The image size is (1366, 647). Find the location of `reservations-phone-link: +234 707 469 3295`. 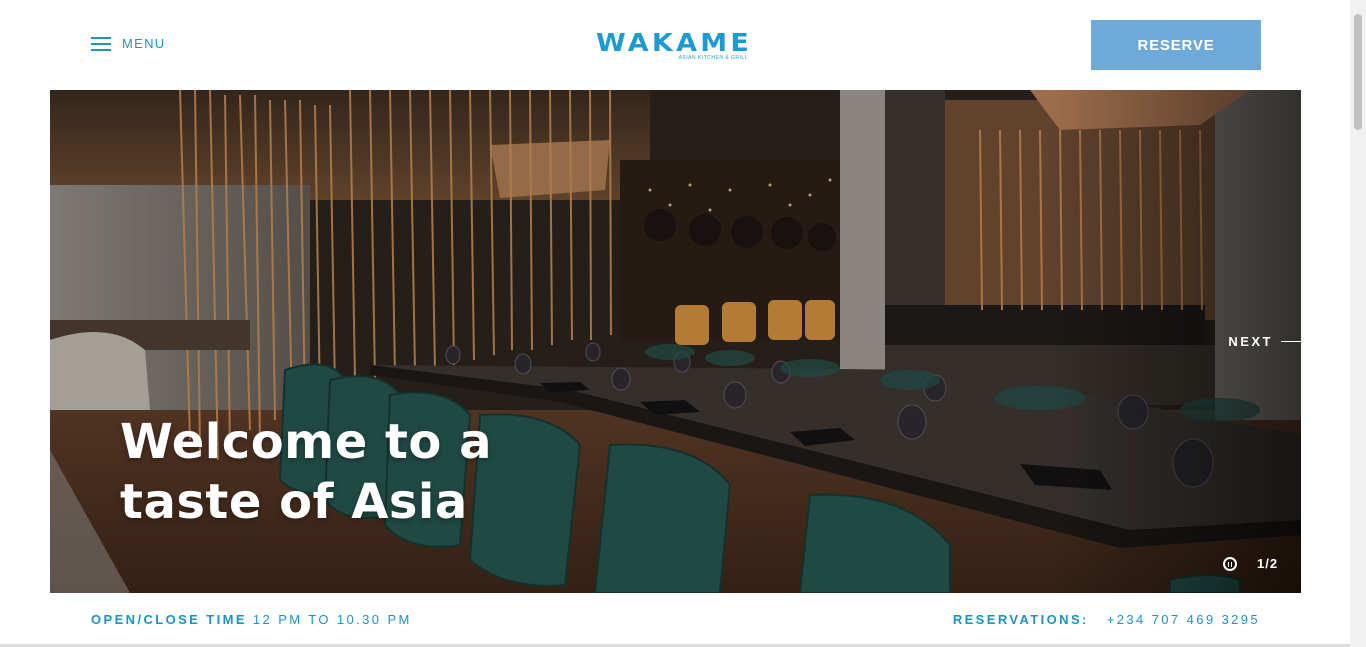

reservations-phone-link: +234 707 469 3295 is located at coordinates (1183, 619).